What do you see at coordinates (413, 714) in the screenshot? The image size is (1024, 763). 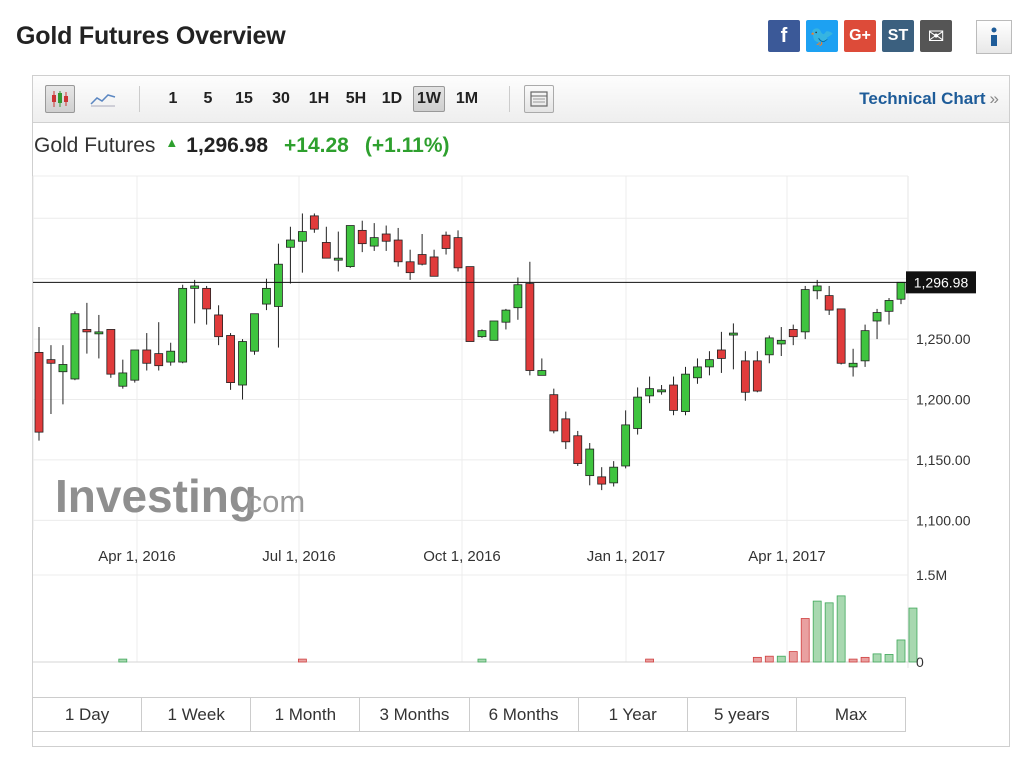 I see `range-3-months: 3 Months` at bounding box center [413, 714].